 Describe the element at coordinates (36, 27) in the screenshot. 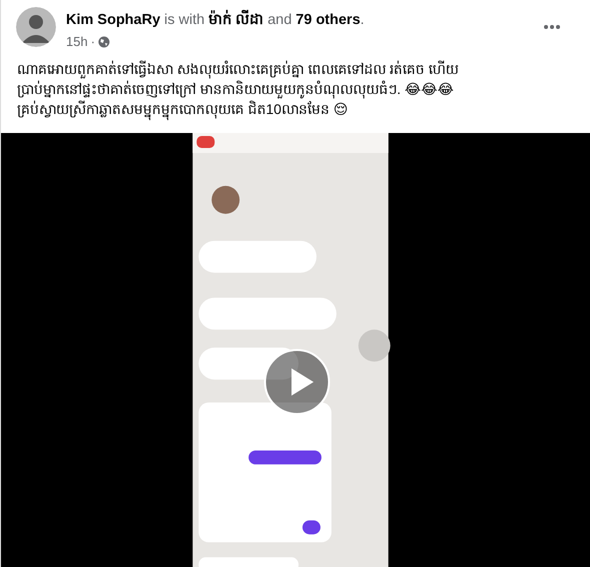

I see `avatar` at that location.